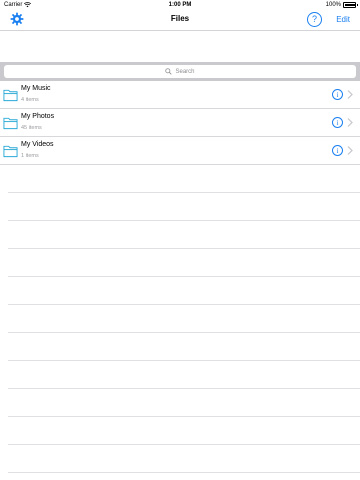 Image resolution: width=360 pixels, height=480 pixels. I want to click on search-input: Search, so click(180, 71).